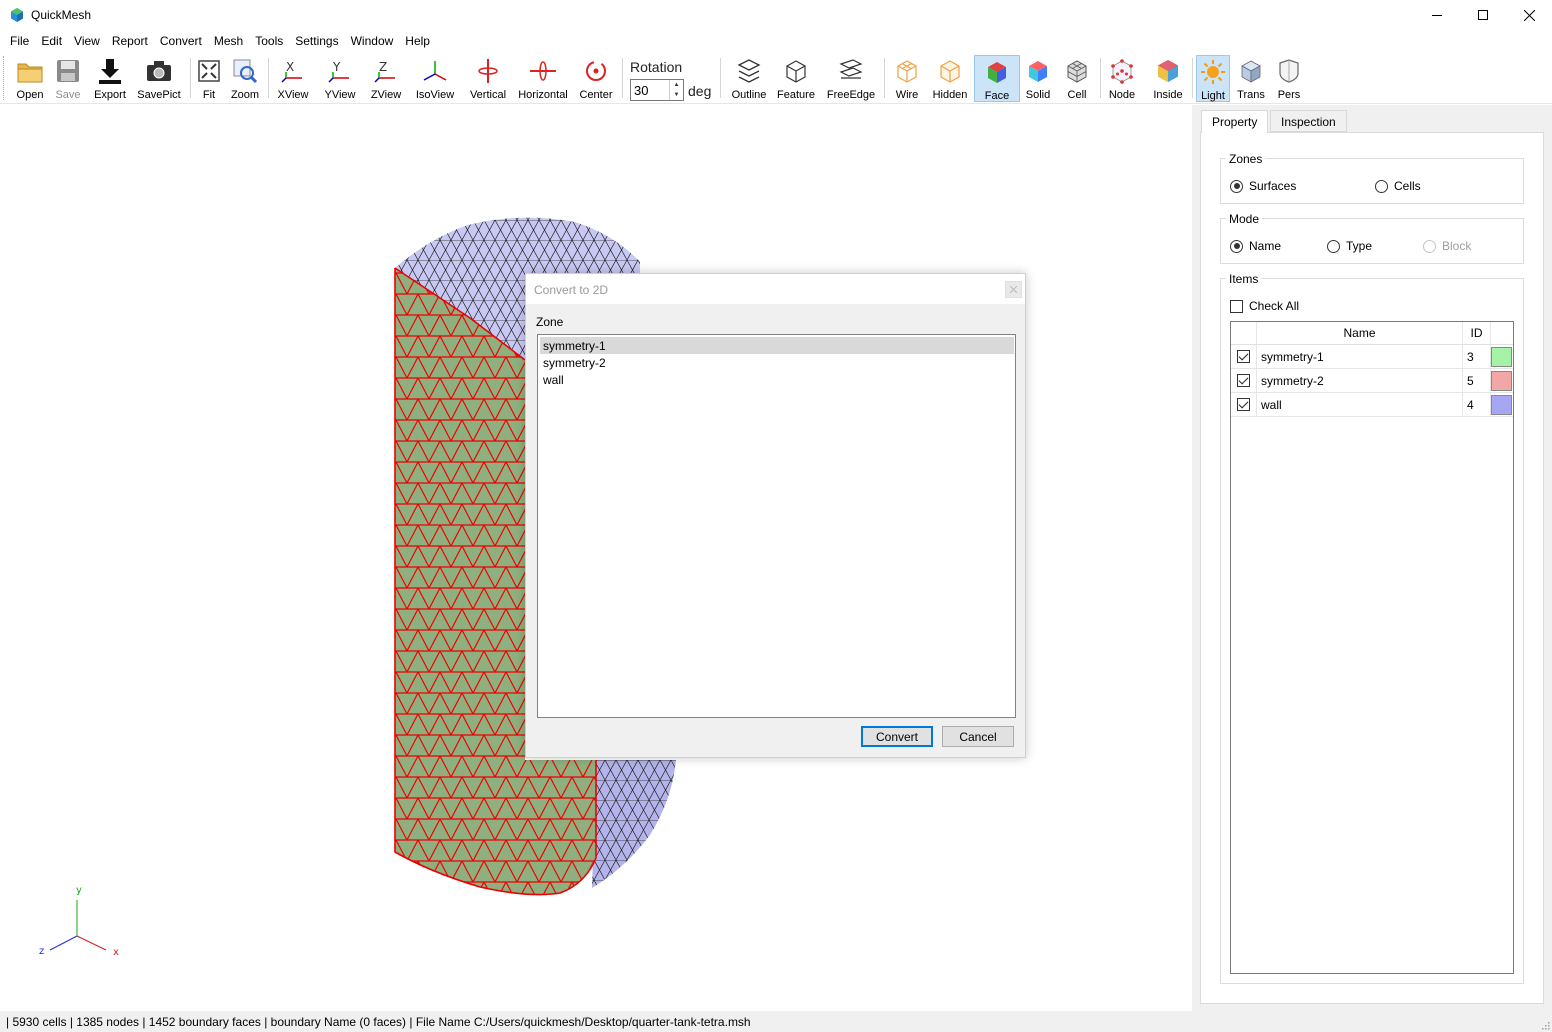  Describe the element at coordinates (1168, 78) in the screenshot. I see `inside-button: Inside` at that location.